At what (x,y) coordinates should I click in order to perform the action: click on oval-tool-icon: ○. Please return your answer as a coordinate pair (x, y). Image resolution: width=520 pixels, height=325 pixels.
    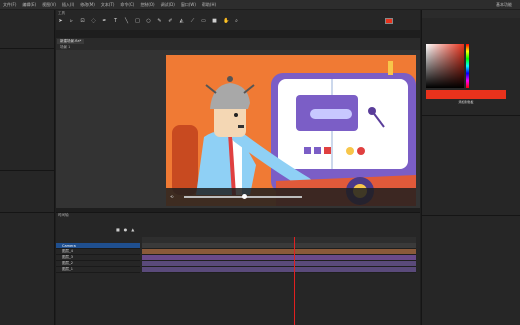
    Looking at the image, I should click on (148, 21).